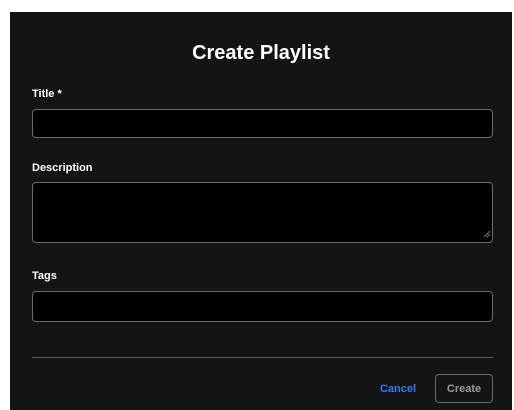 Image resolution: width=514 pixels, height=410 pixels. What do you see at coordinates (464, 388) in the screenshot?
I see `create-button: Create` at bounding box center [464, 388].